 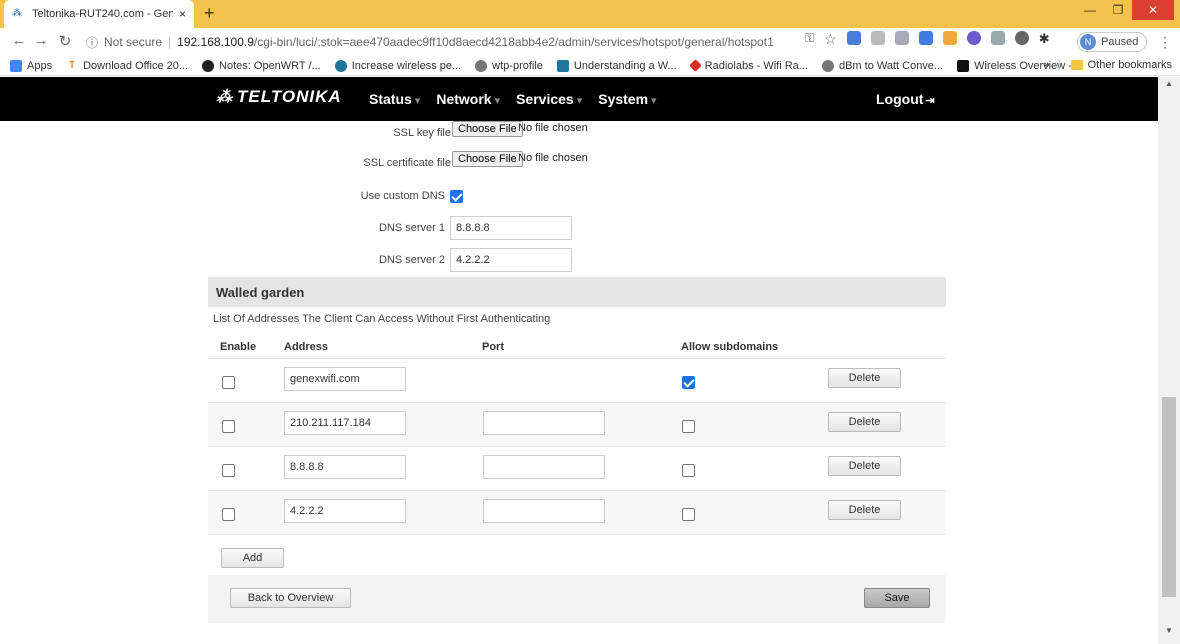 I want to click on bookmarks-overflow: », so click(x=1047, y=65).